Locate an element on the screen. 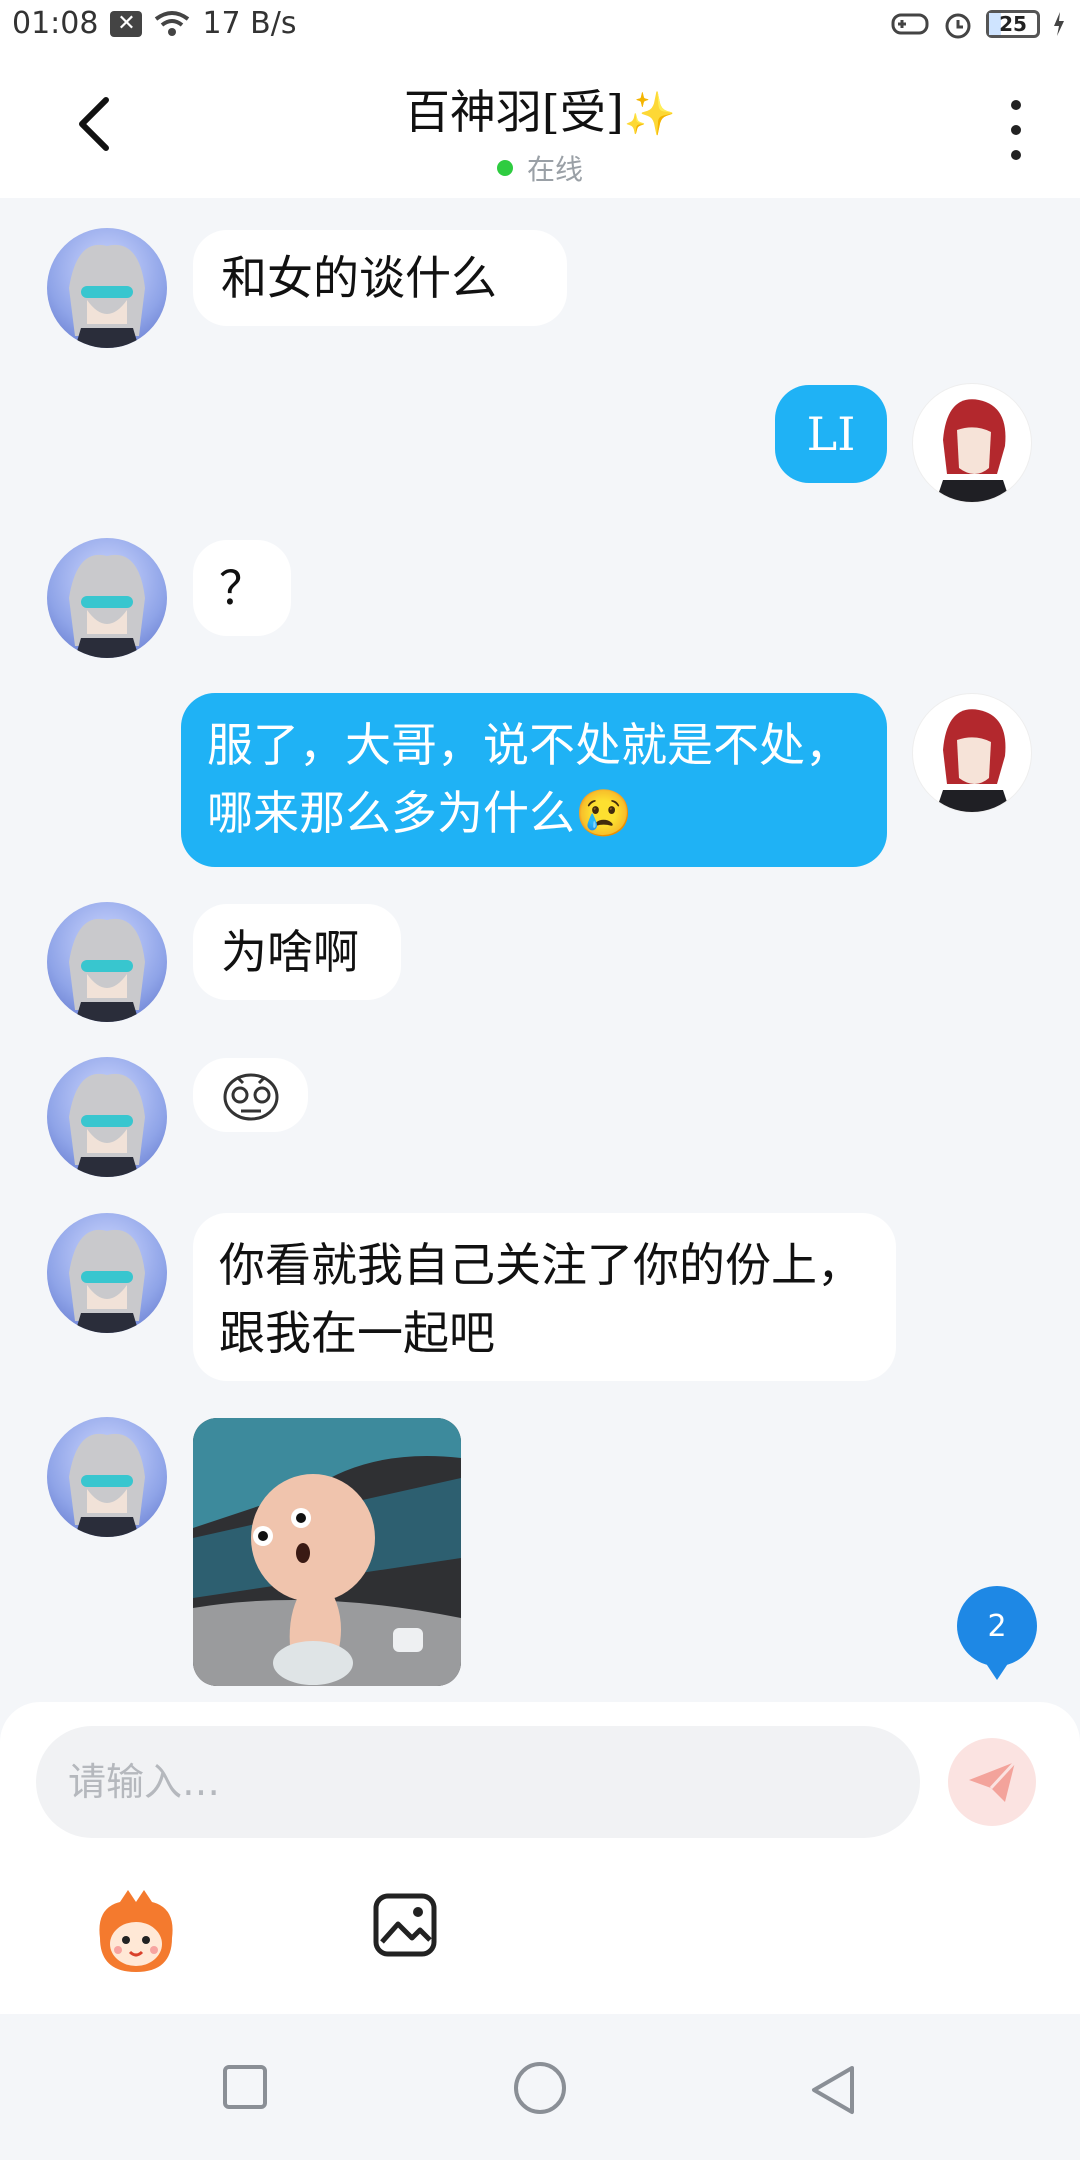 The height and width of the screenshot is (2160, 1080). message-input is located at coordinates (478, 1782).